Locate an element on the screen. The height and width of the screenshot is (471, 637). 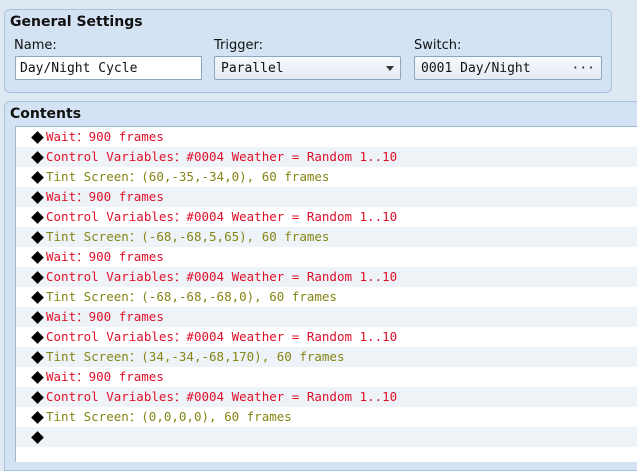
trigger-select: Parallel is located at coordinates (307, 68).